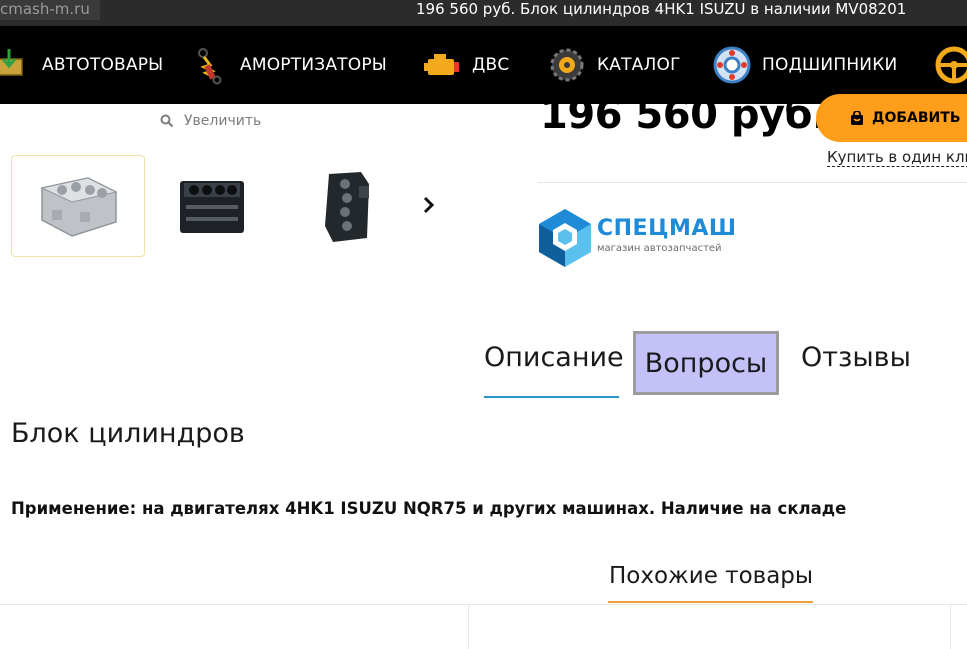 The height and width of the screenshot is (649, 967). I want to click on nav-item-label: КАТАЛОГ, so click(639, 65).